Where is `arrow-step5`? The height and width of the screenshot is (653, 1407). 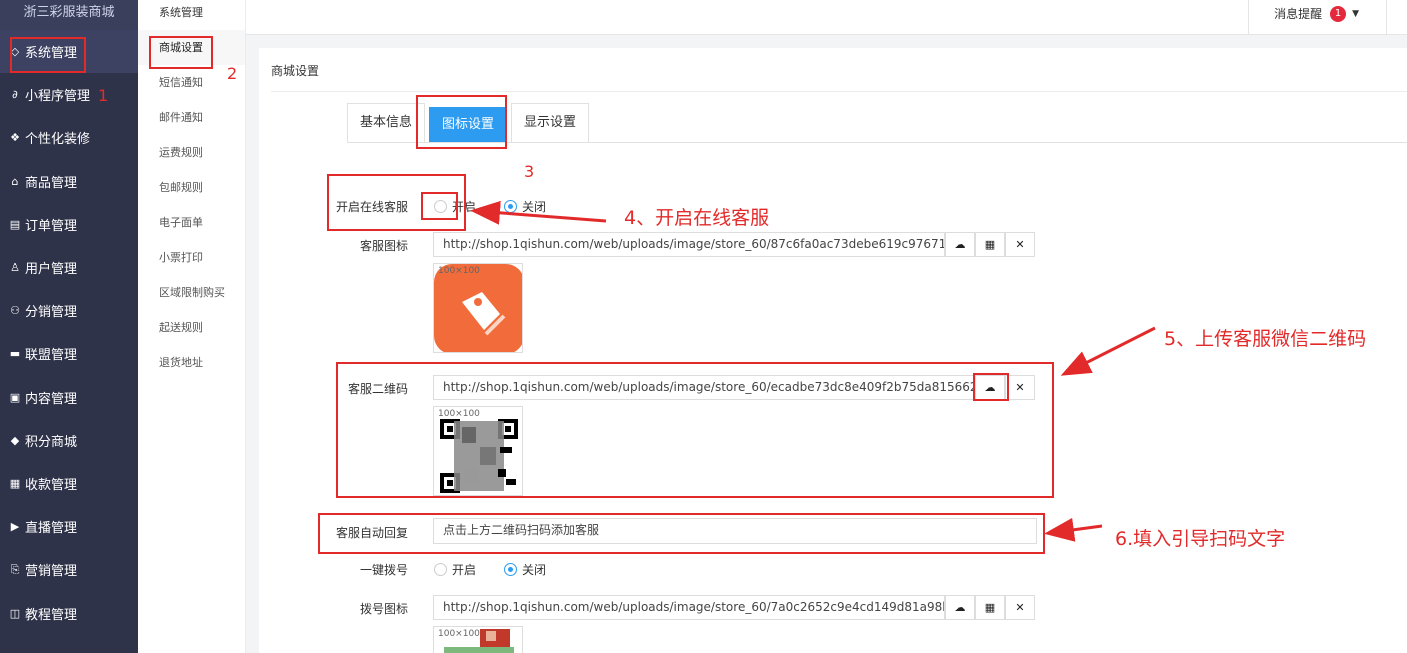
arrow-step5 is located at coordinates (1108, 351).